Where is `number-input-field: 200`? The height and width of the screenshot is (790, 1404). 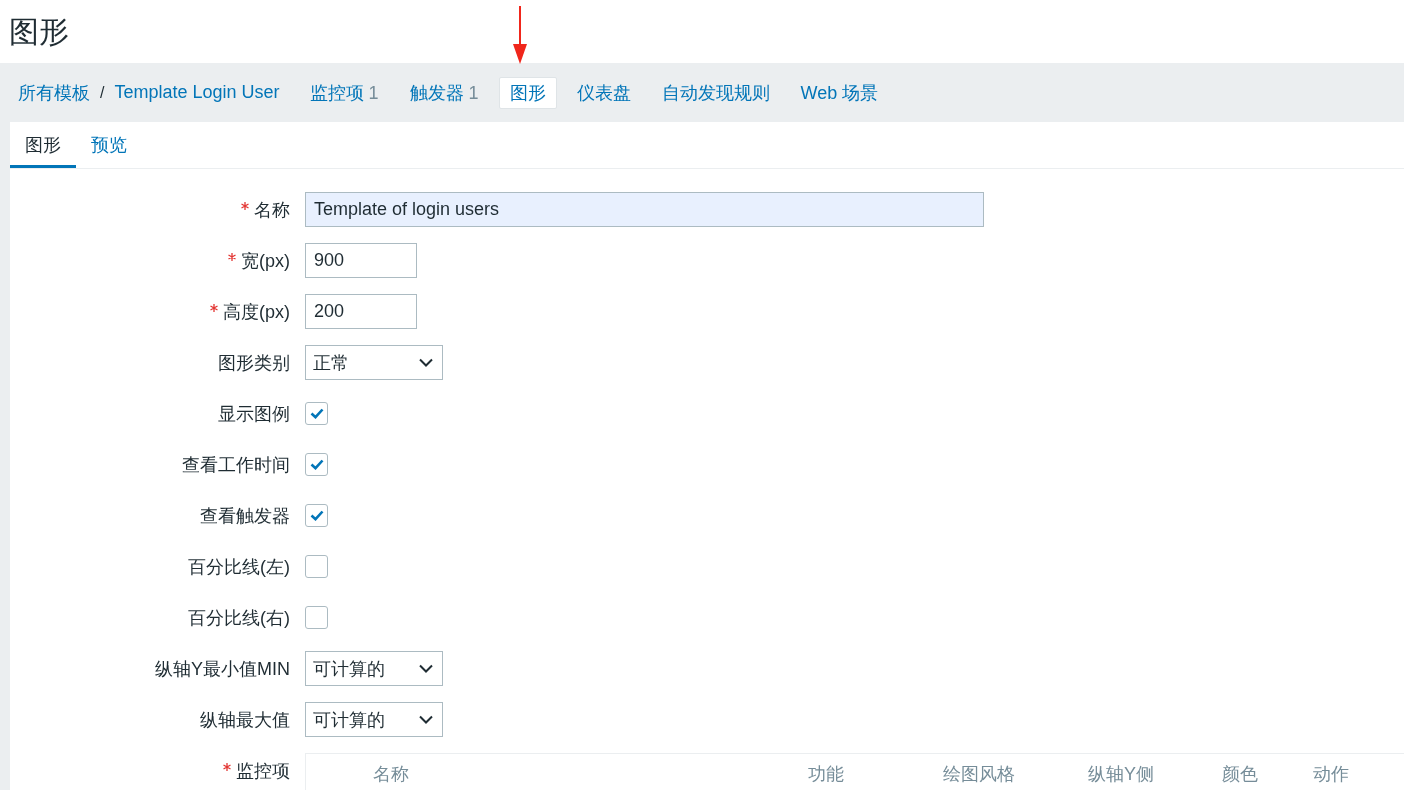 number-input-field: 200 is located at coordinates (361, 311).